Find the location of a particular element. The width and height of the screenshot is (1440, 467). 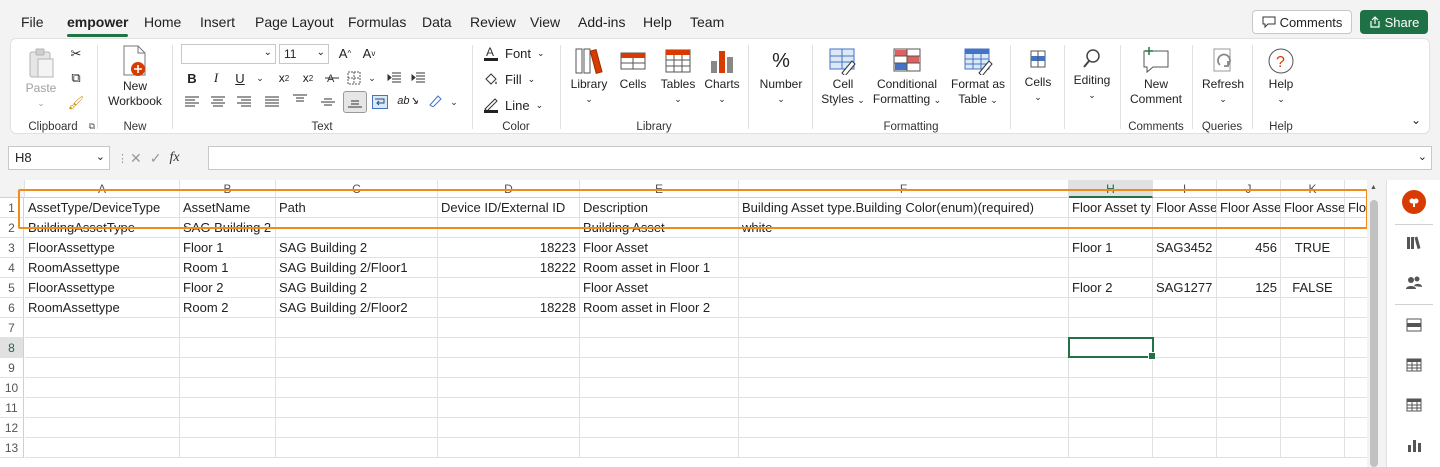

menu-view: View is located at coordinates (545, 22).